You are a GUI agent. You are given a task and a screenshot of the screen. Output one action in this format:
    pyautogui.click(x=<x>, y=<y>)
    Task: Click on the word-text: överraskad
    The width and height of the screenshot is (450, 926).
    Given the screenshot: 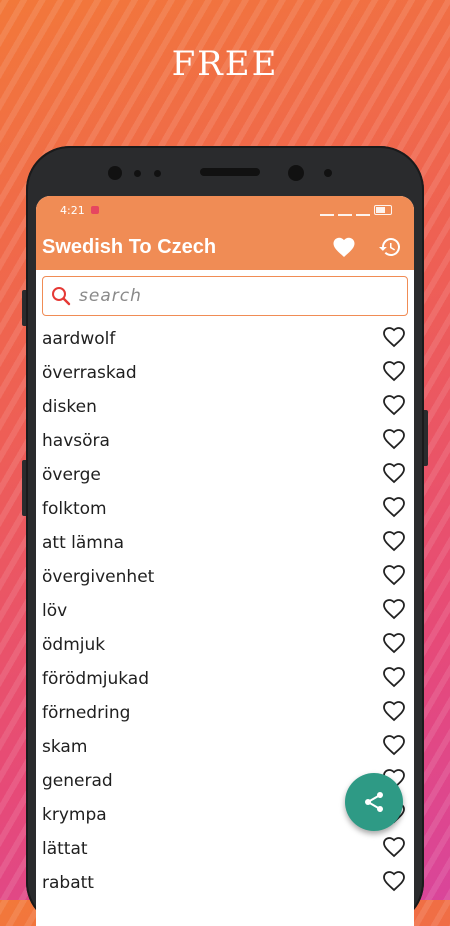 What is the action you would take?
    pyautogui.click(x=89, y=373)
    